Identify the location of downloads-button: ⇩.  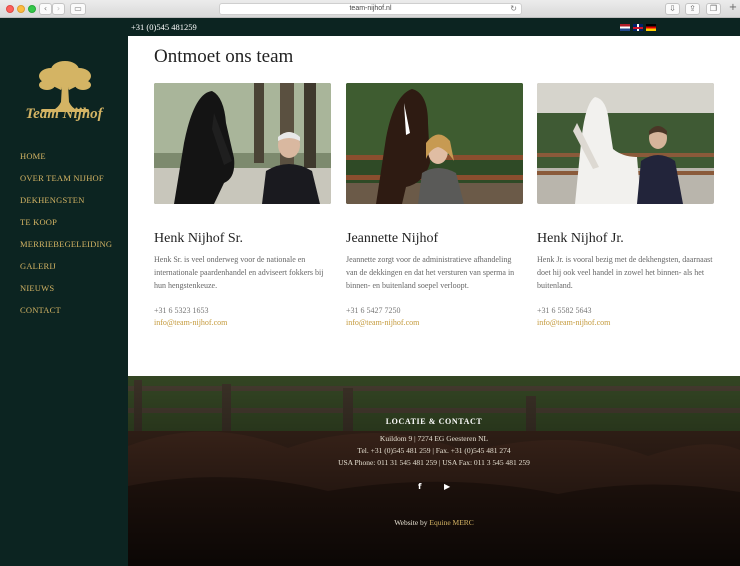
(672, 9).